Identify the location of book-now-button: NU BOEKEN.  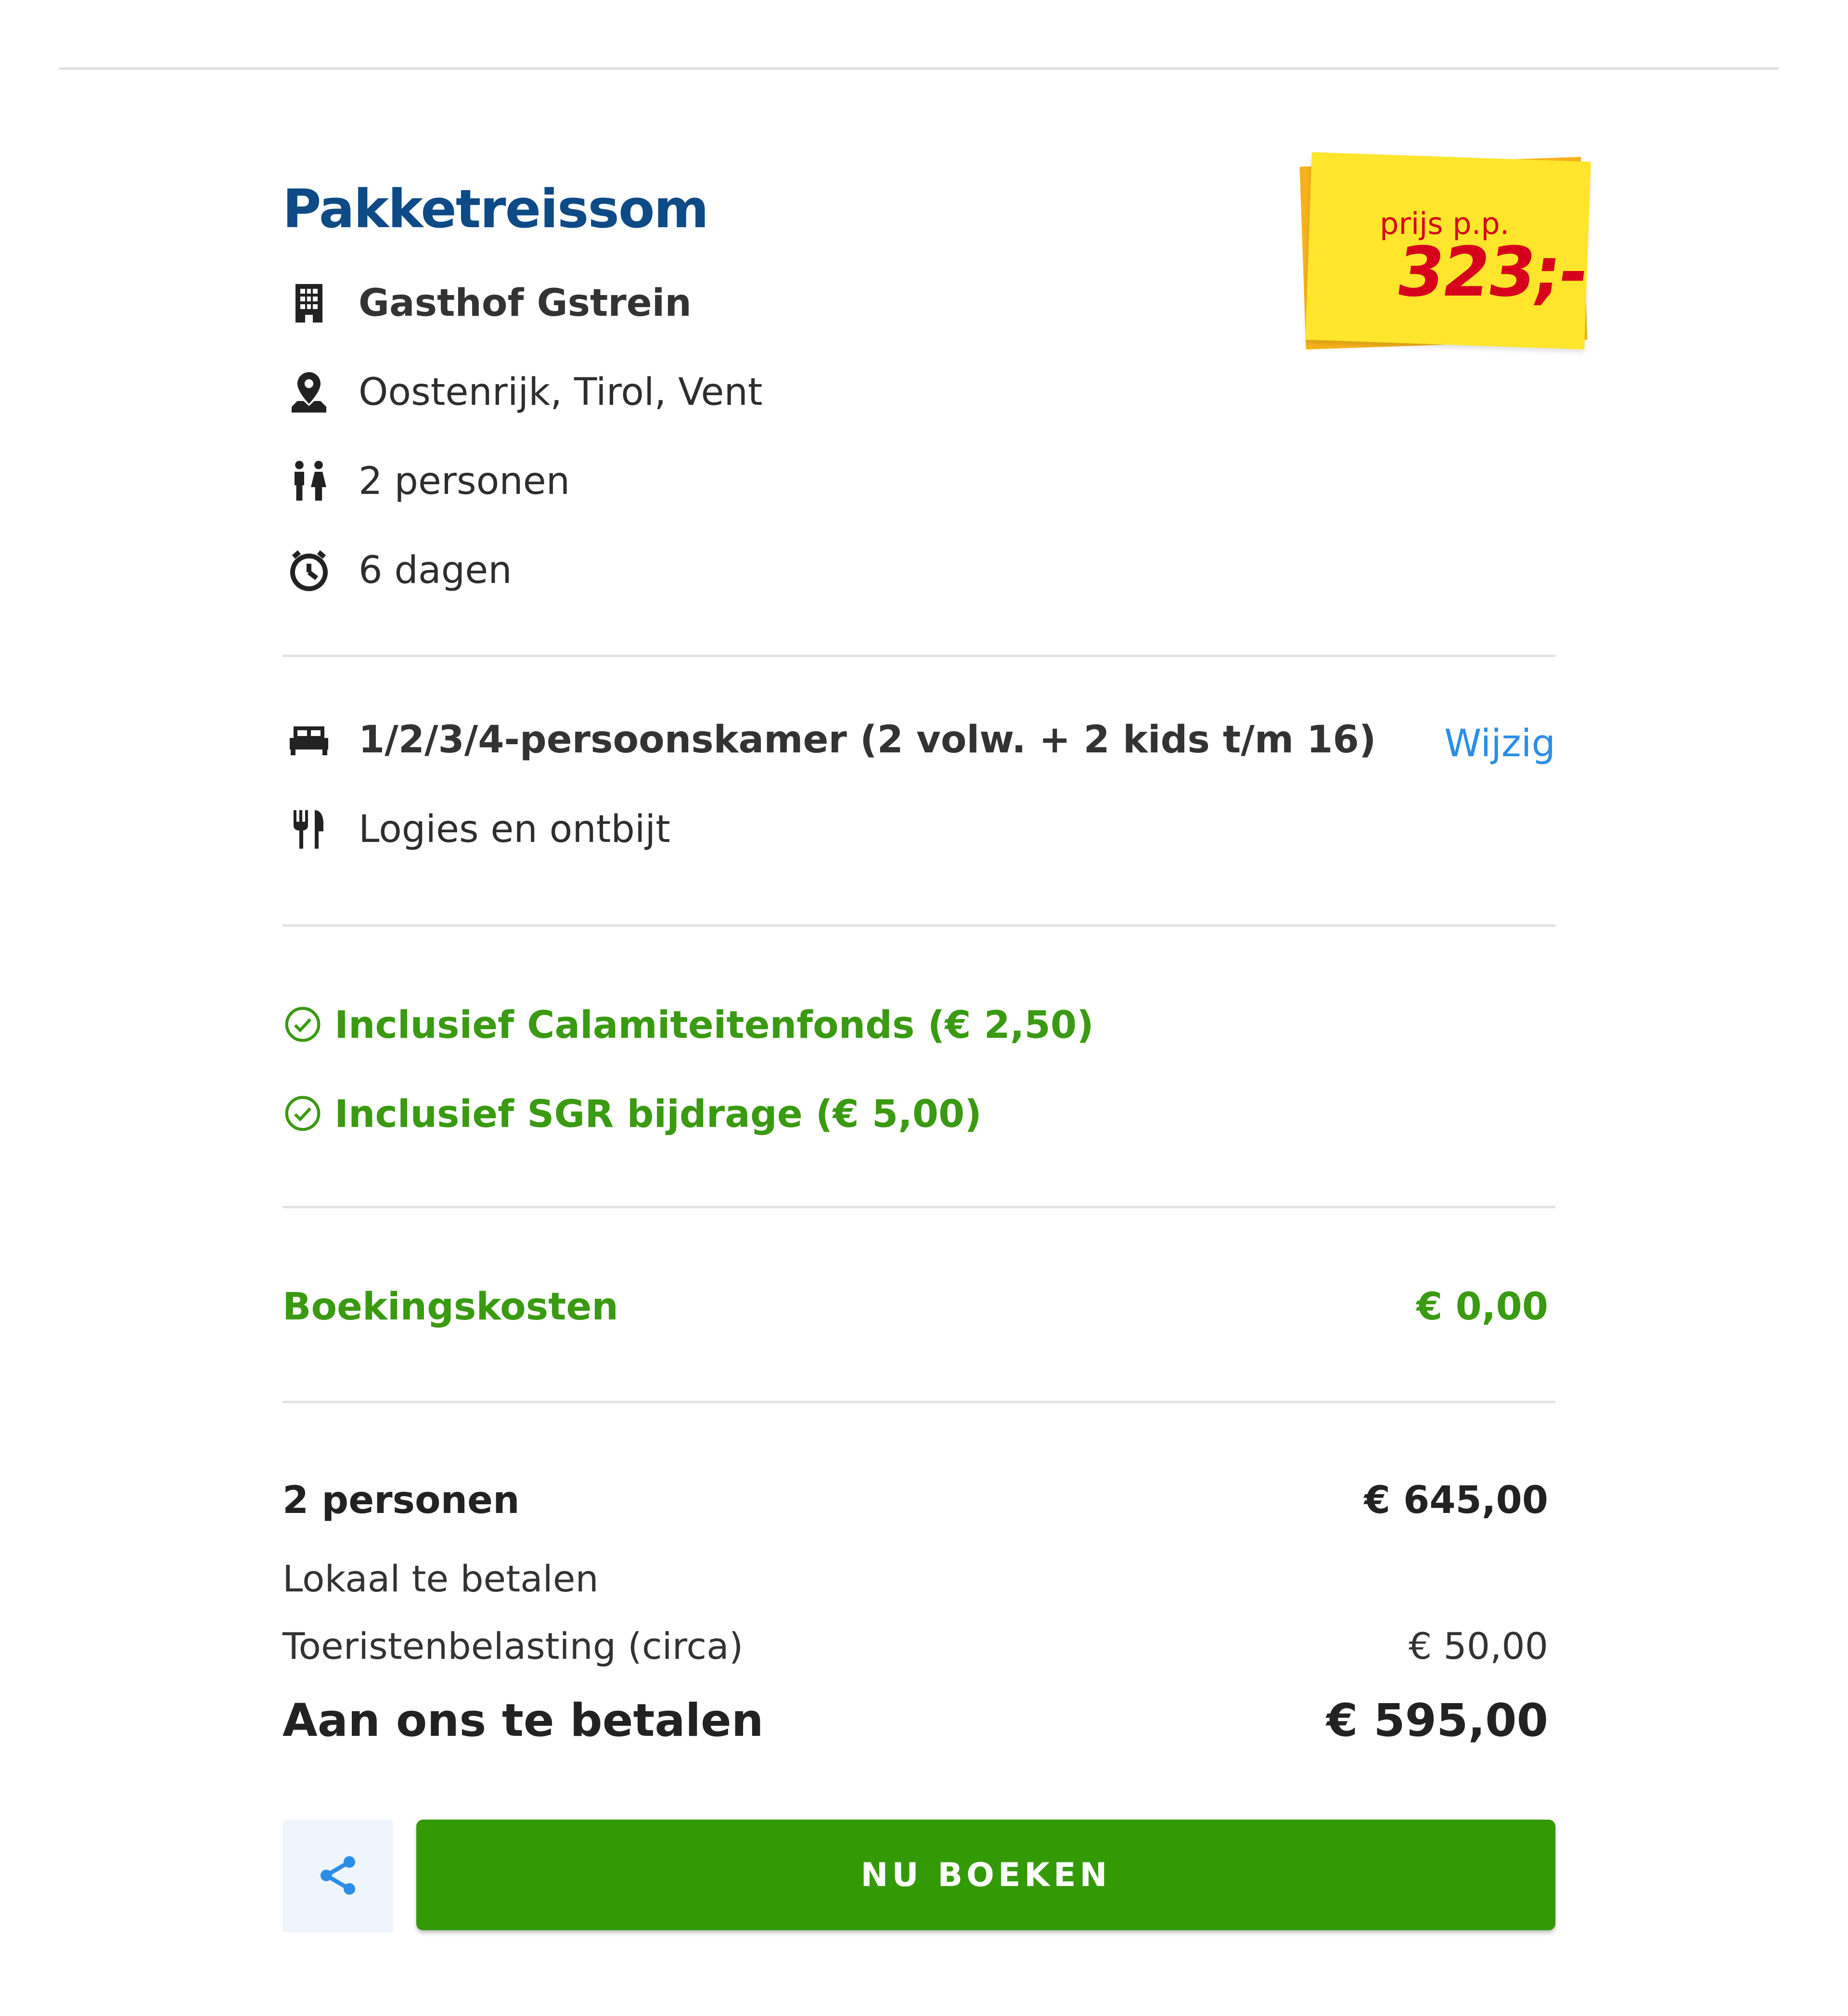
(985, 1875).